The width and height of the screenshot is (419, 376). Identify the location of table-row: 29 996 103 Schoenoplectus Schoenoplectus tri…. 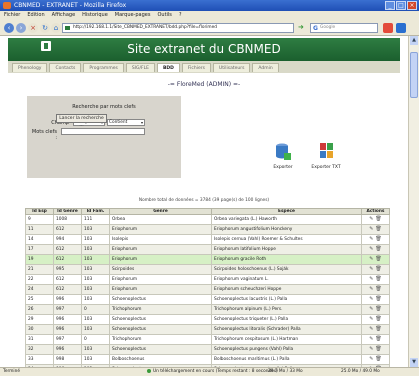
(207, 319).